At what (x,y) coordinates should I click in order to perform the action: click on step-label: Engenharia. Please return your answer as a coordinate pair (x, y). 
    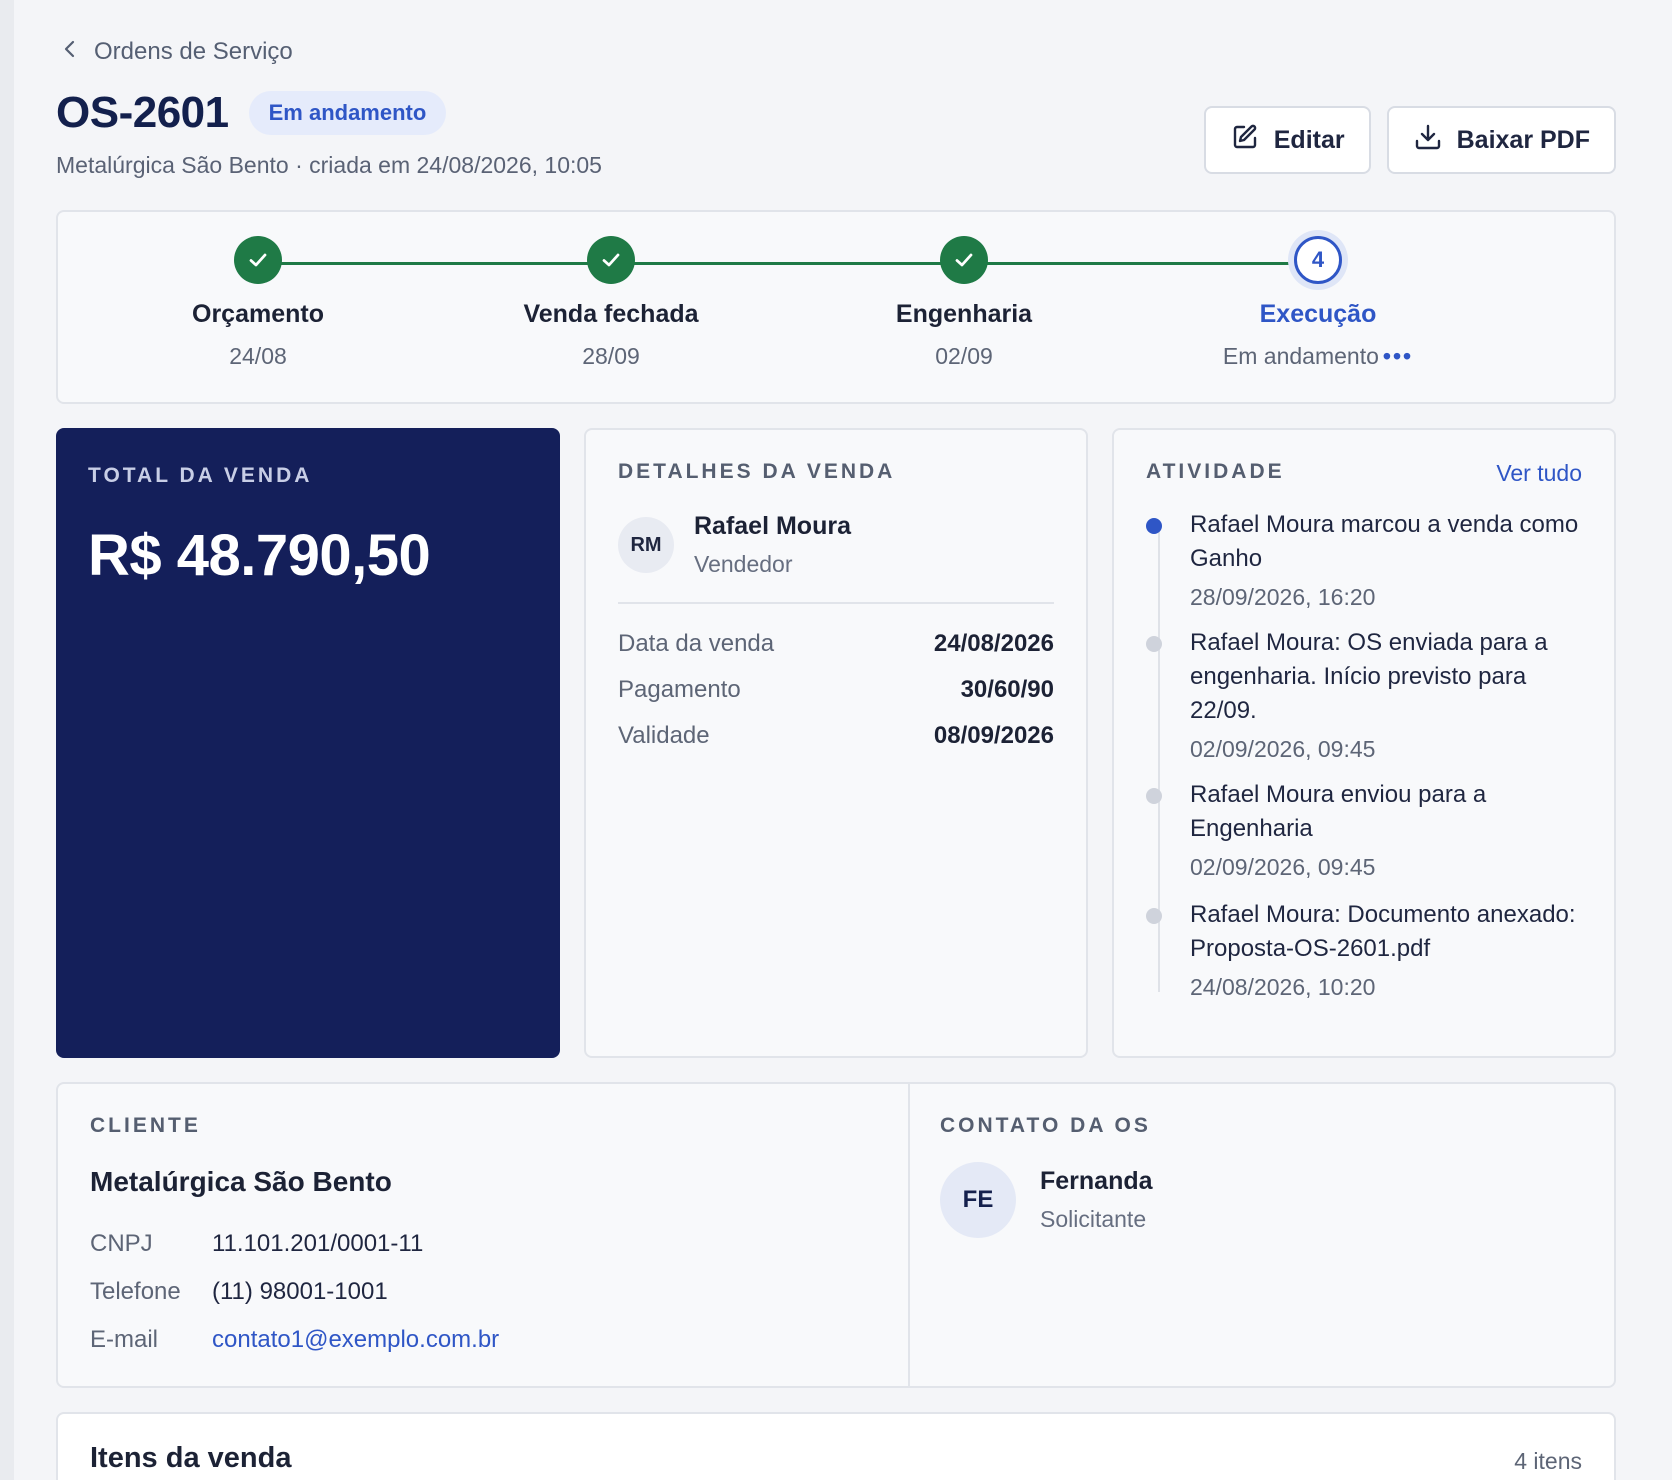
    Looking at the image, I should click on (964, 314).